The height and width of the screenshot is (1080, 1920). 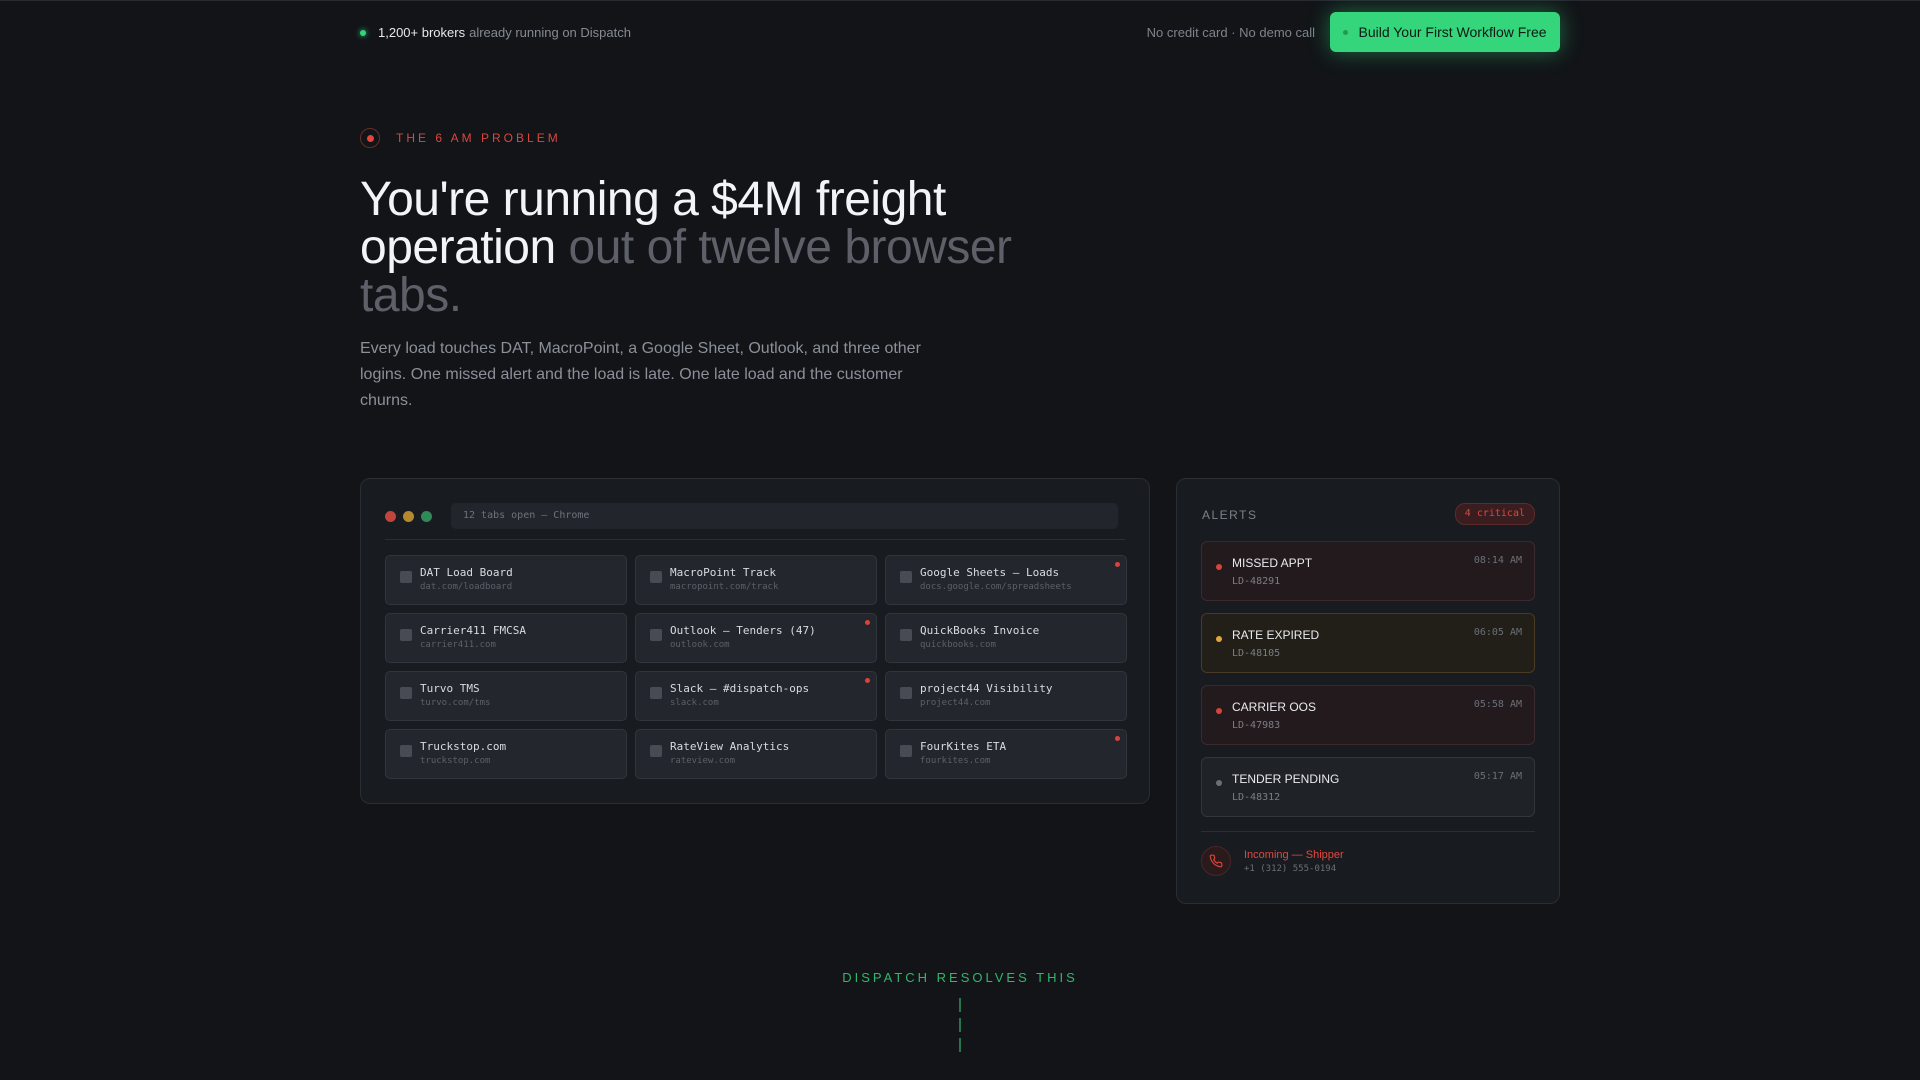 What do you see at coordinates (756, 696) in the screenshot?
I see `browser-tab: Slack — #dispatch-ops slack.com` at bounding box center [756, 696].